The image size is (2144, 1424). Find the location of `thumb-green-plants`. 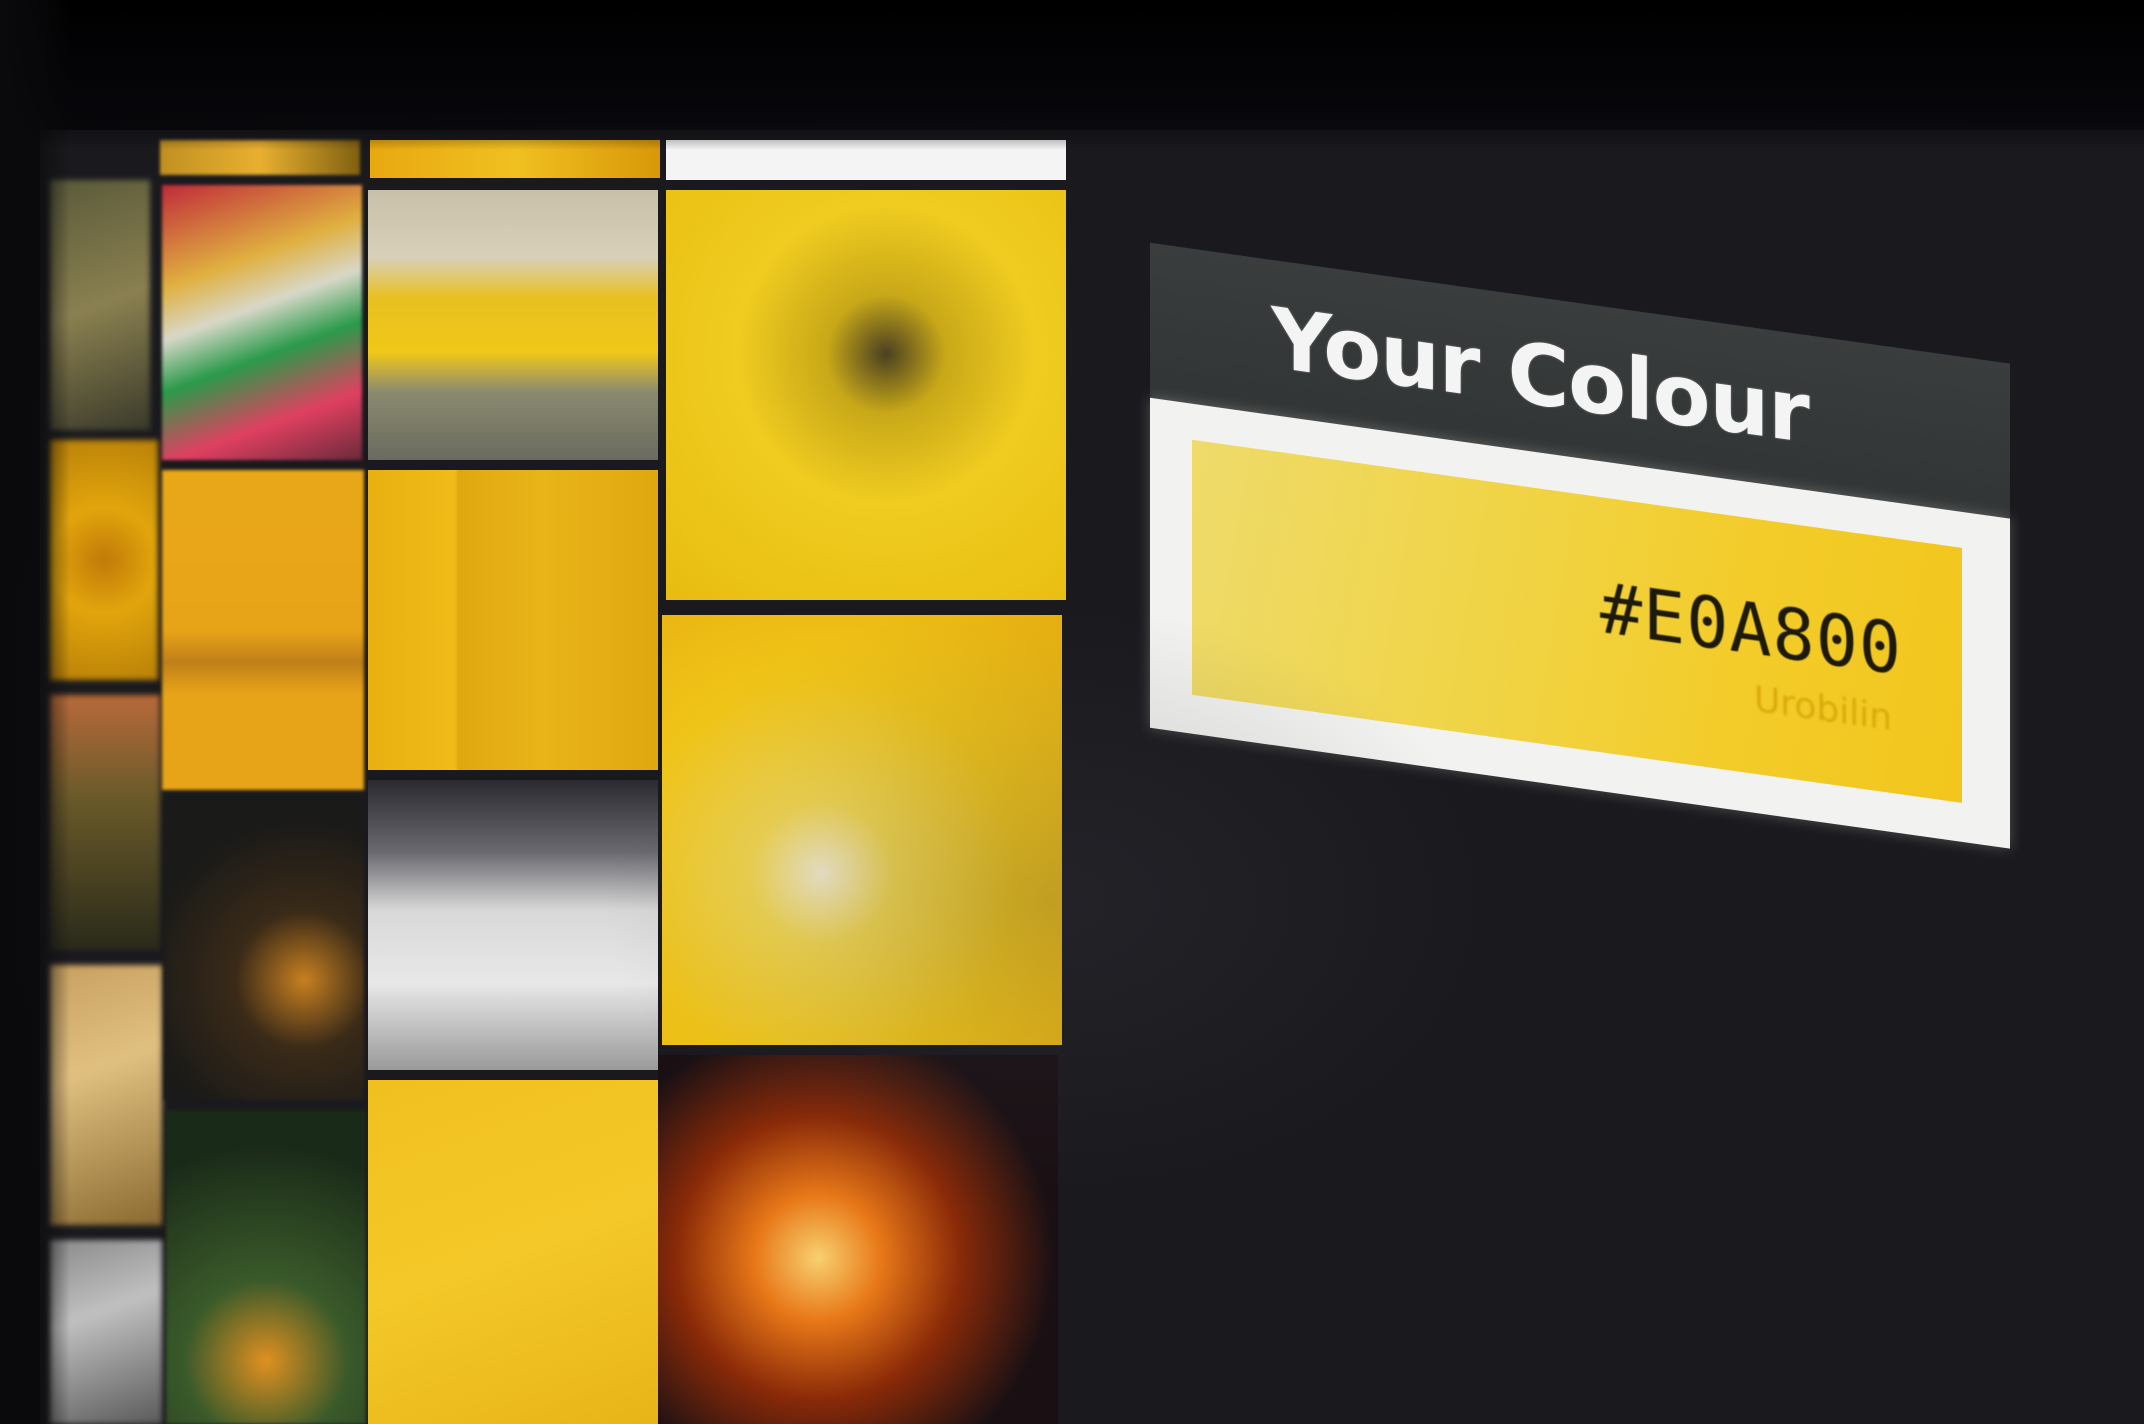

thumb-green-plants is located at coordinates (266, 1267).